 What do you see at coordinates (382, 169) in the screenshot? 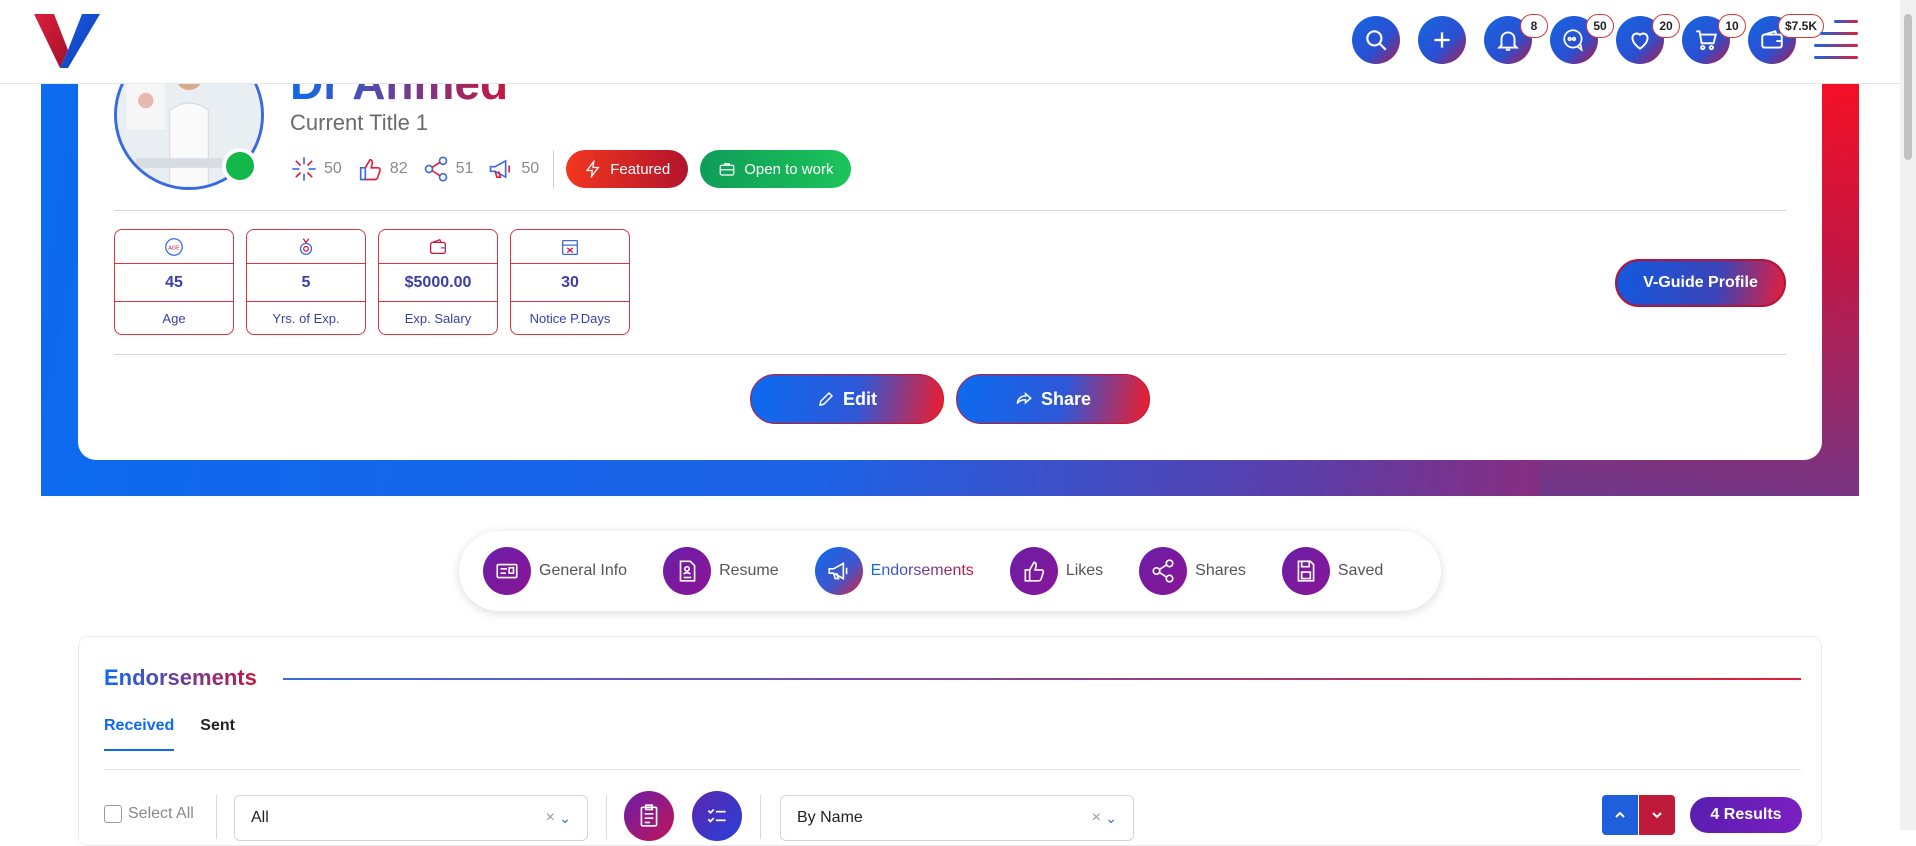
I see `likes-stat: 82` at bounding box center [382, 169].